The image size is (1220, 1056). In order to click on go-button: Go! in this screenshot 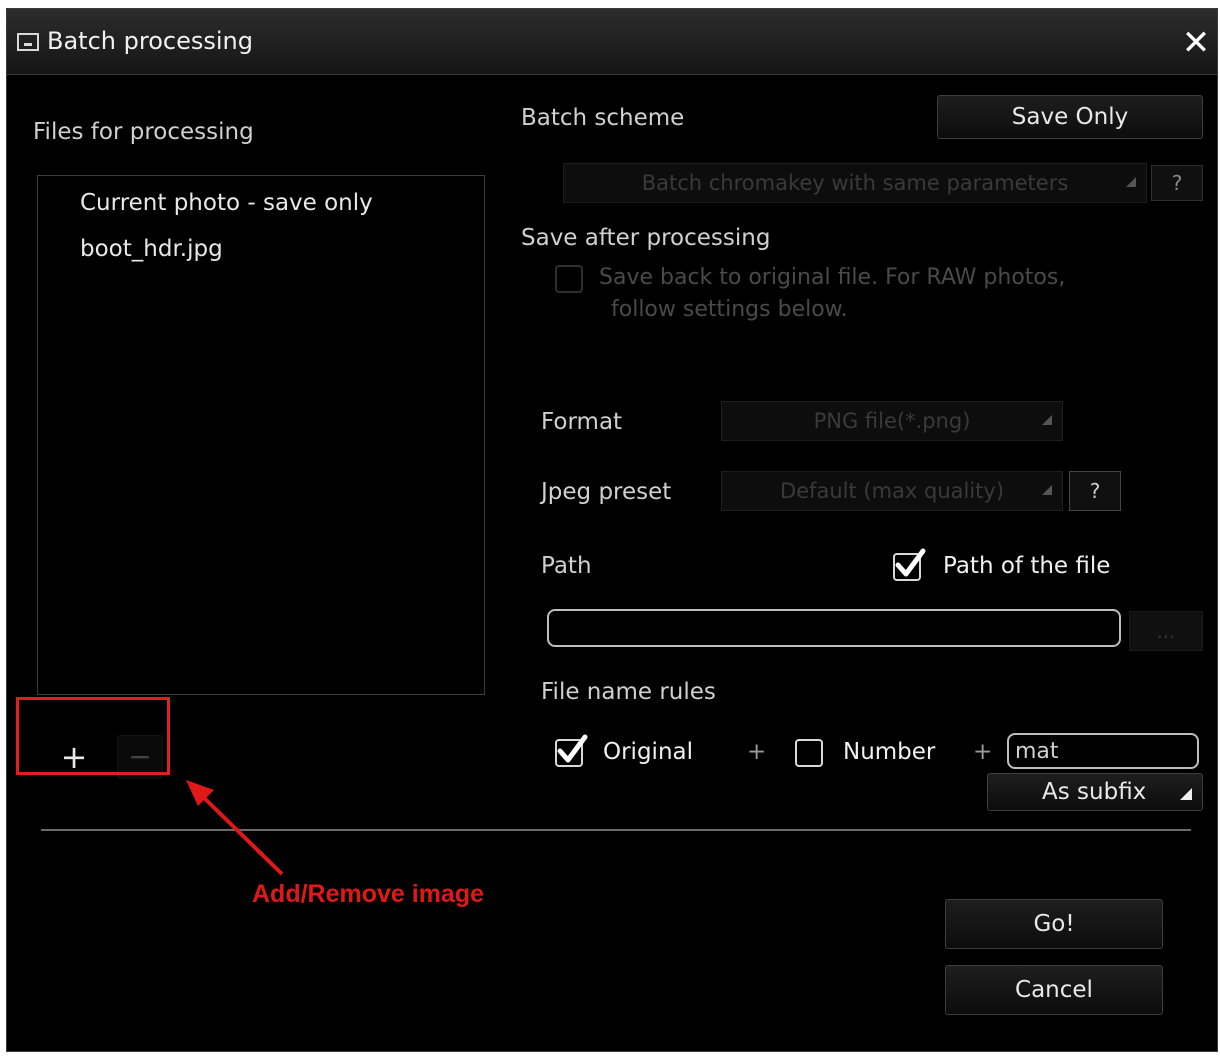, I will do `click(1054, 924)`.